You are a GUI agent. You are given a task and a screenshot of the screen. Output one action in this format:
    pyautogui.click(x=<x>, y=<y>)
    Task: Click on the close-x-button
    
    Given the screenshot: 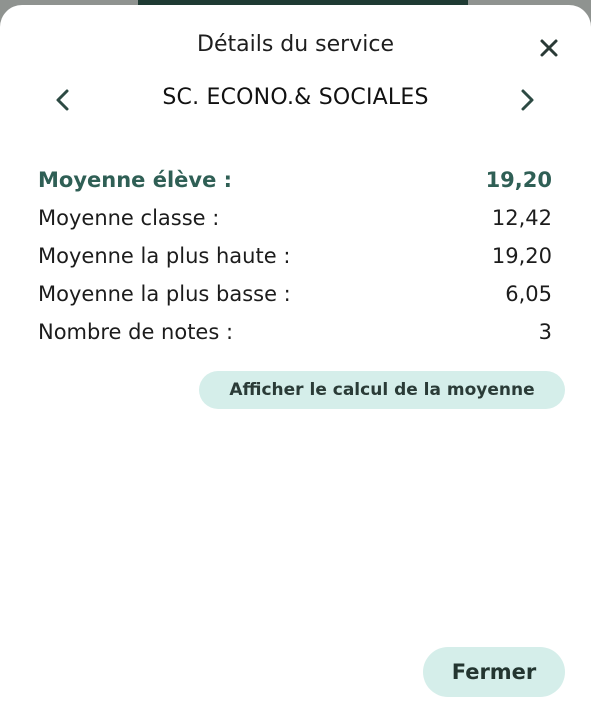 What is the action you would take?
    pyautogui.click(x=549, y=48)
    